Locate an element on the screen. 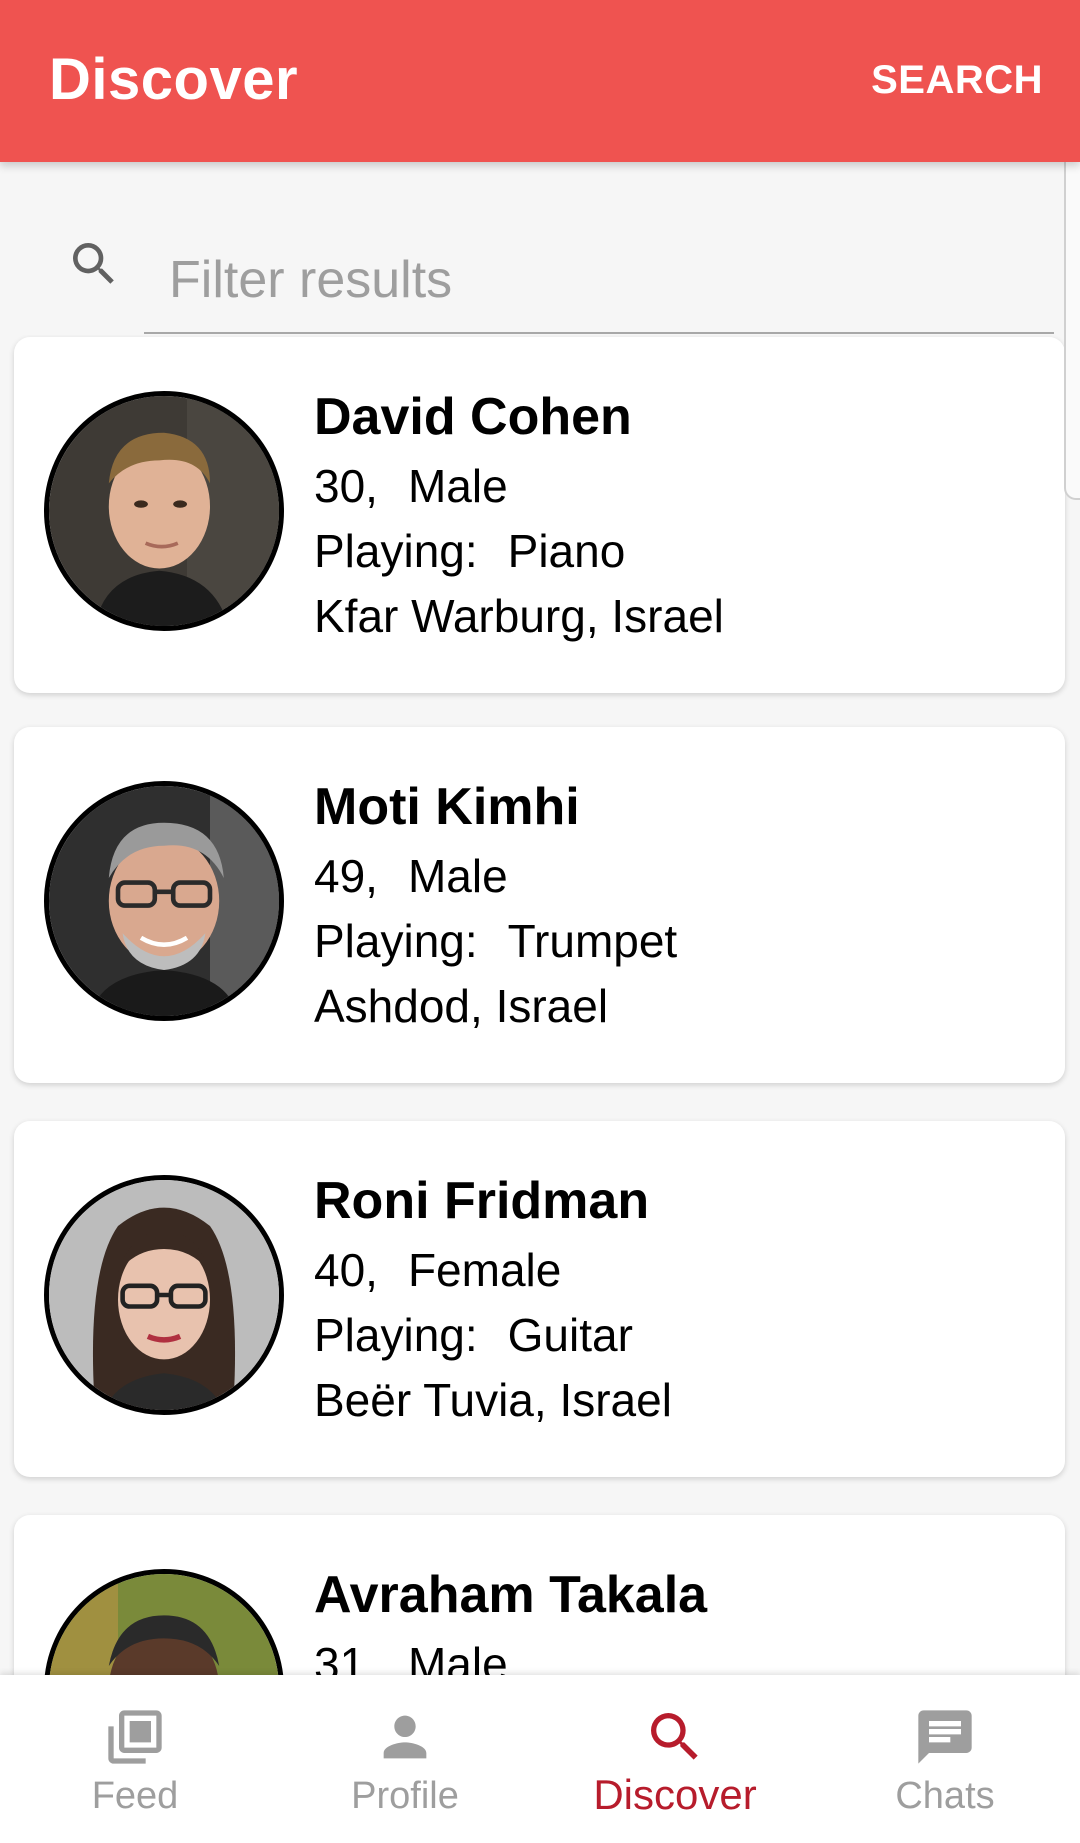 The image size is (1080, 1843). app-bar: Discover SEARCH is located at coordinates (540, 81).